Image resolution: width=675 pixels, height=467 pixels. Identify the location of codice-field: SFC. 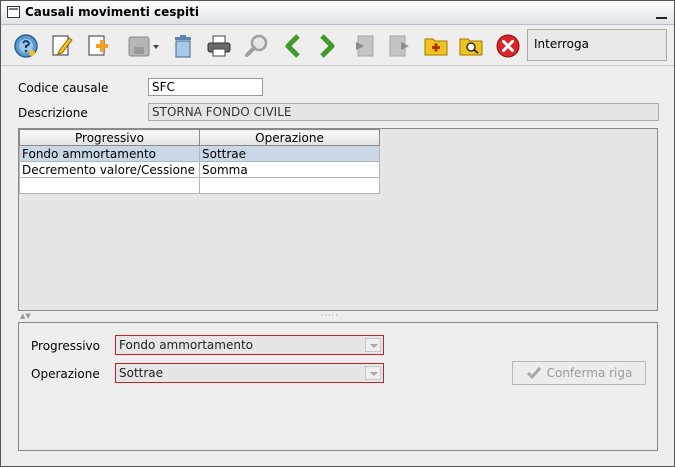
(205, 87).